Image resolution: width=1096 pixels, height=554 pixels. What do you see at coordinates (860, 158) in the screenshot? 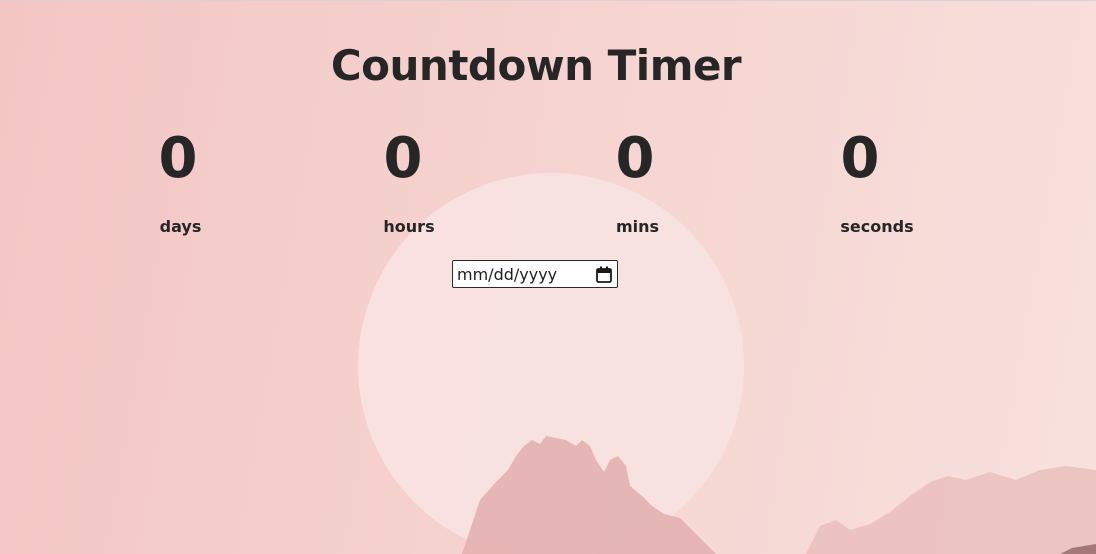
I see `seconds-value: 0` at bounding box center [860, 158].